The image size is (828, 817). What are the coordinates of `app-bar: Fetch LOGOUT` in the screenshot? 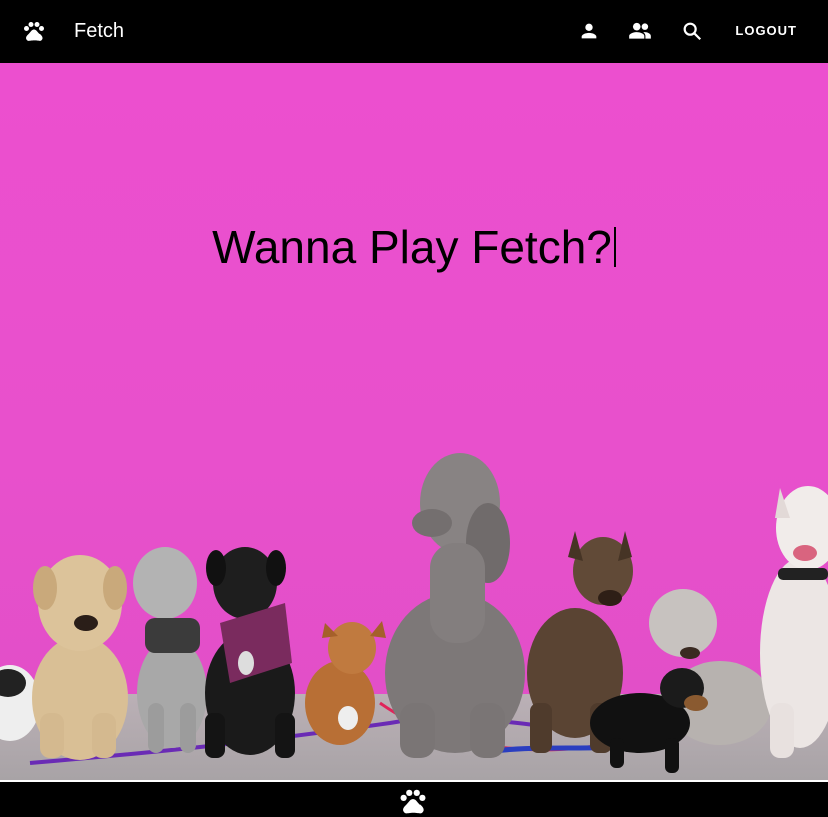 It's located at (414, 31).